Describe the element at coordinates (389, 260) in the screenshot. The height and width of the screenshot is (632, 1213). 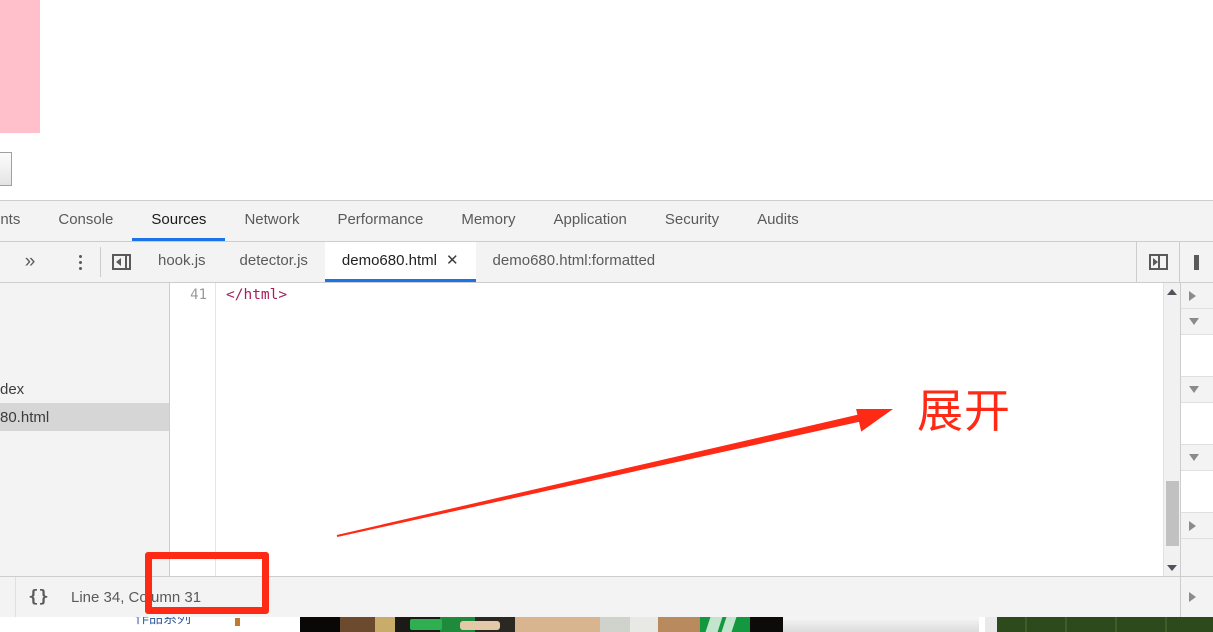
I see `file-tab-demo680-html-label: demo680.html` at that location.